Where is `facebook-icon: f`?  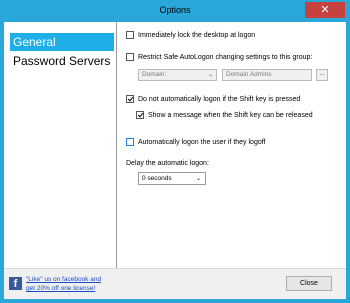
facebook-icon: f is located at coordinates (15, 283).